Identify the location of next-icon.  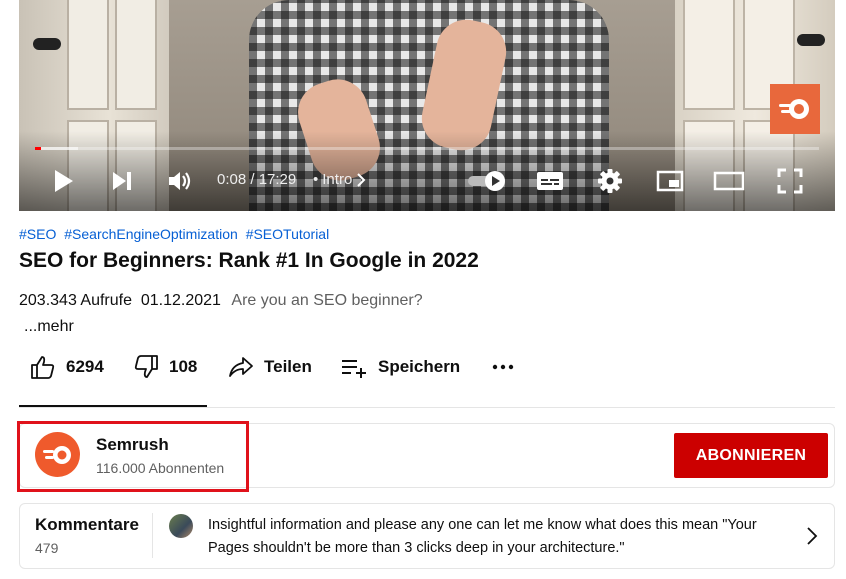
(122, 181).